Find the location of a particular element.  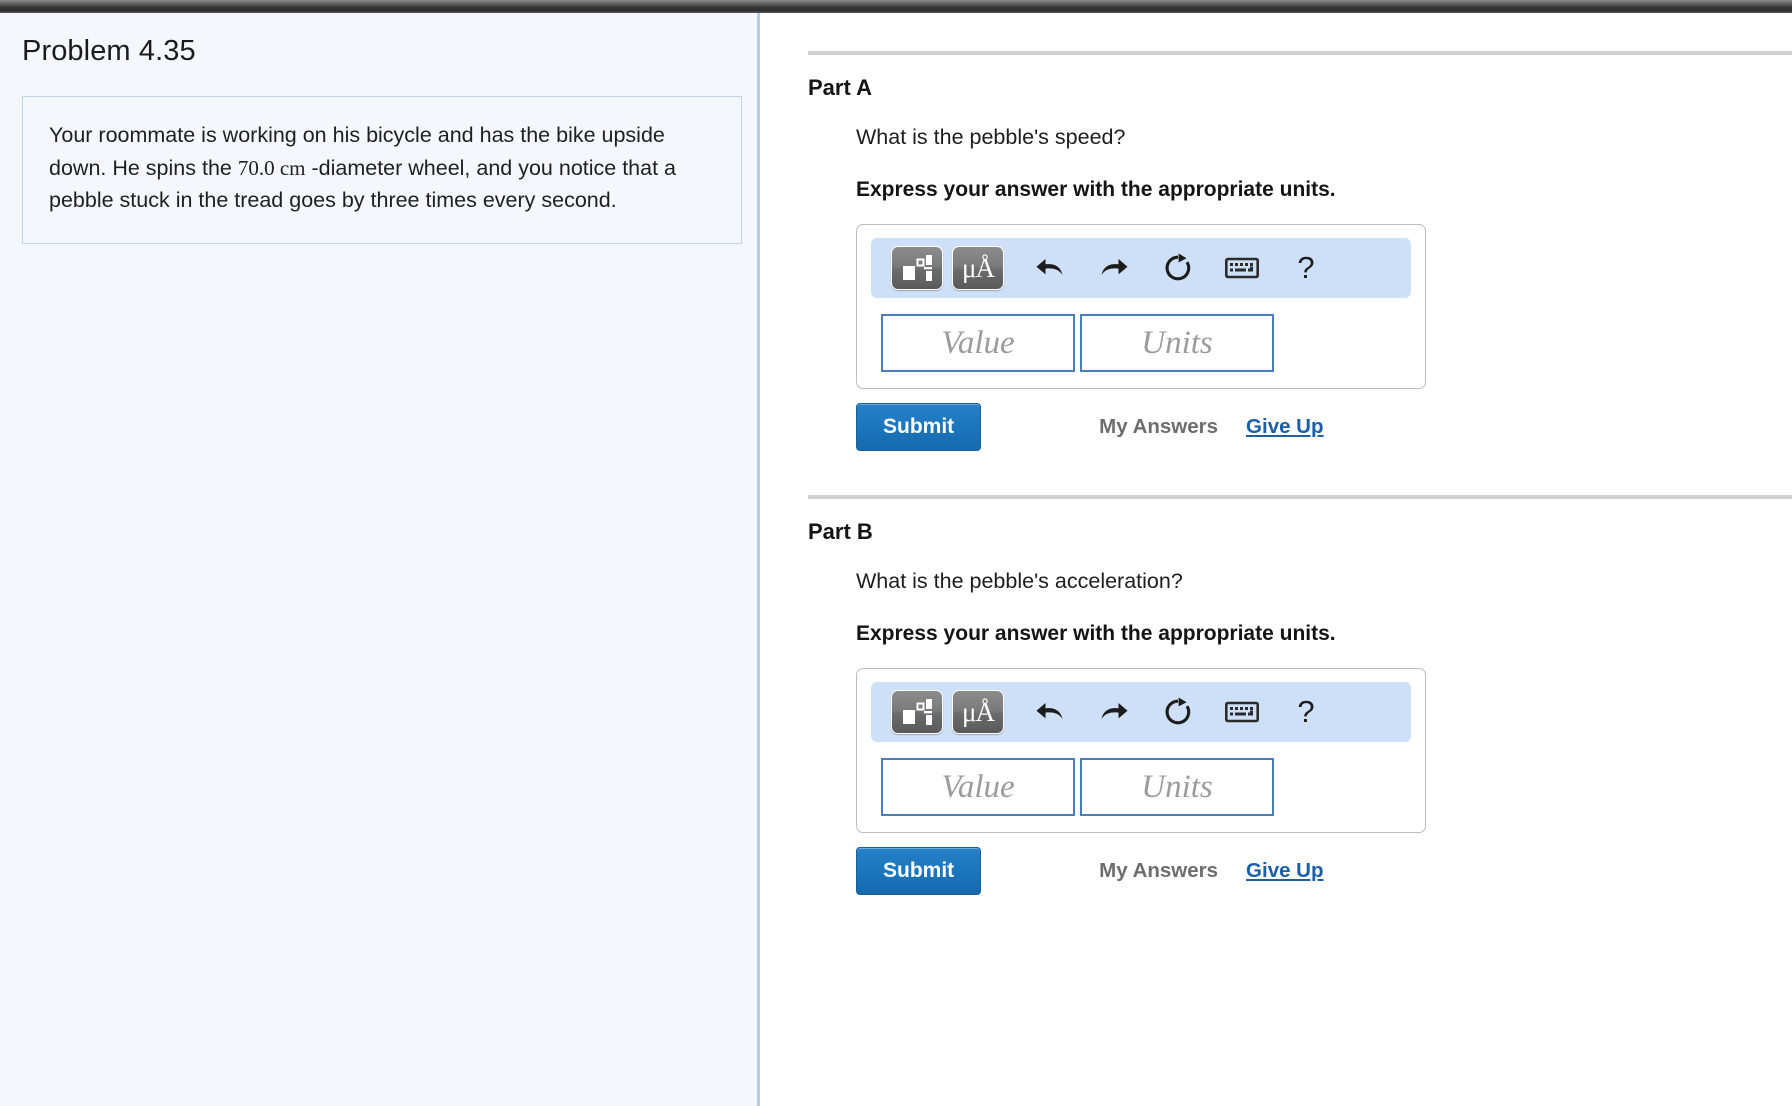

part-b-submit-button: Submit is located at coordinates (919, 871).